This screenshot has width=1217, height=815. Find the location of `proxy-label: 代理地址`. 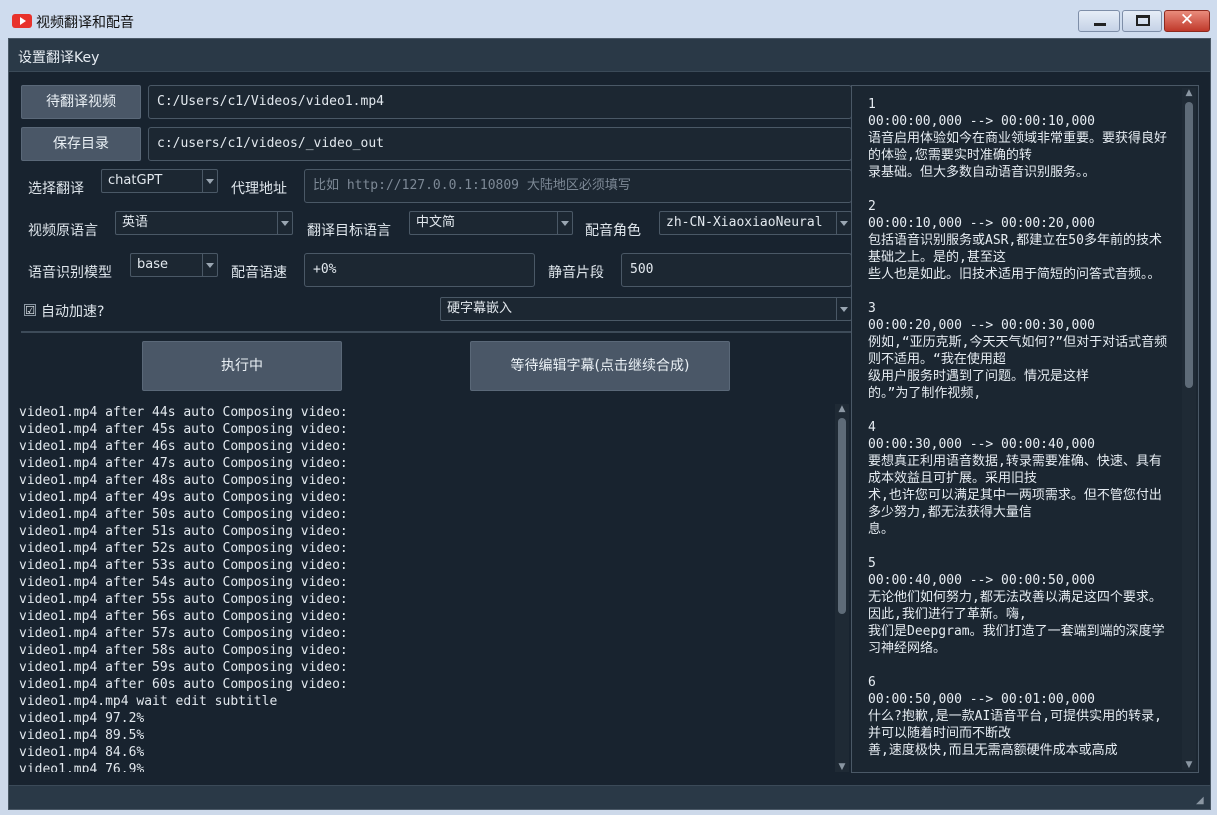

proxy-label: 代理地址 is located at coordinates (259, 189).